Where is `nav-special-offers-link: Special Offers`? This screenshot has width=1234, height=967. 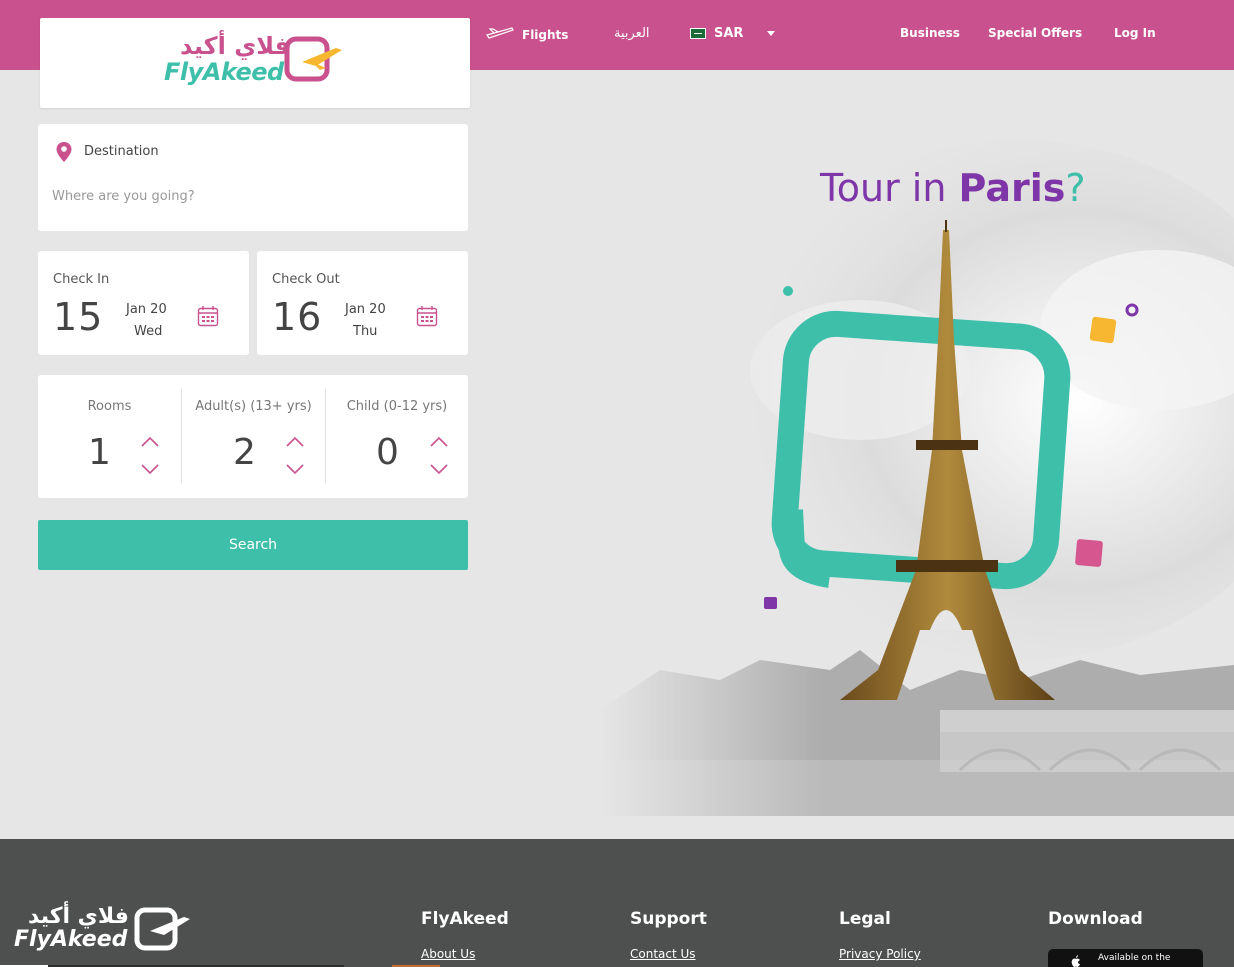 nav-special-offers-link: Special Offers is located at coordinates (1035, 33).